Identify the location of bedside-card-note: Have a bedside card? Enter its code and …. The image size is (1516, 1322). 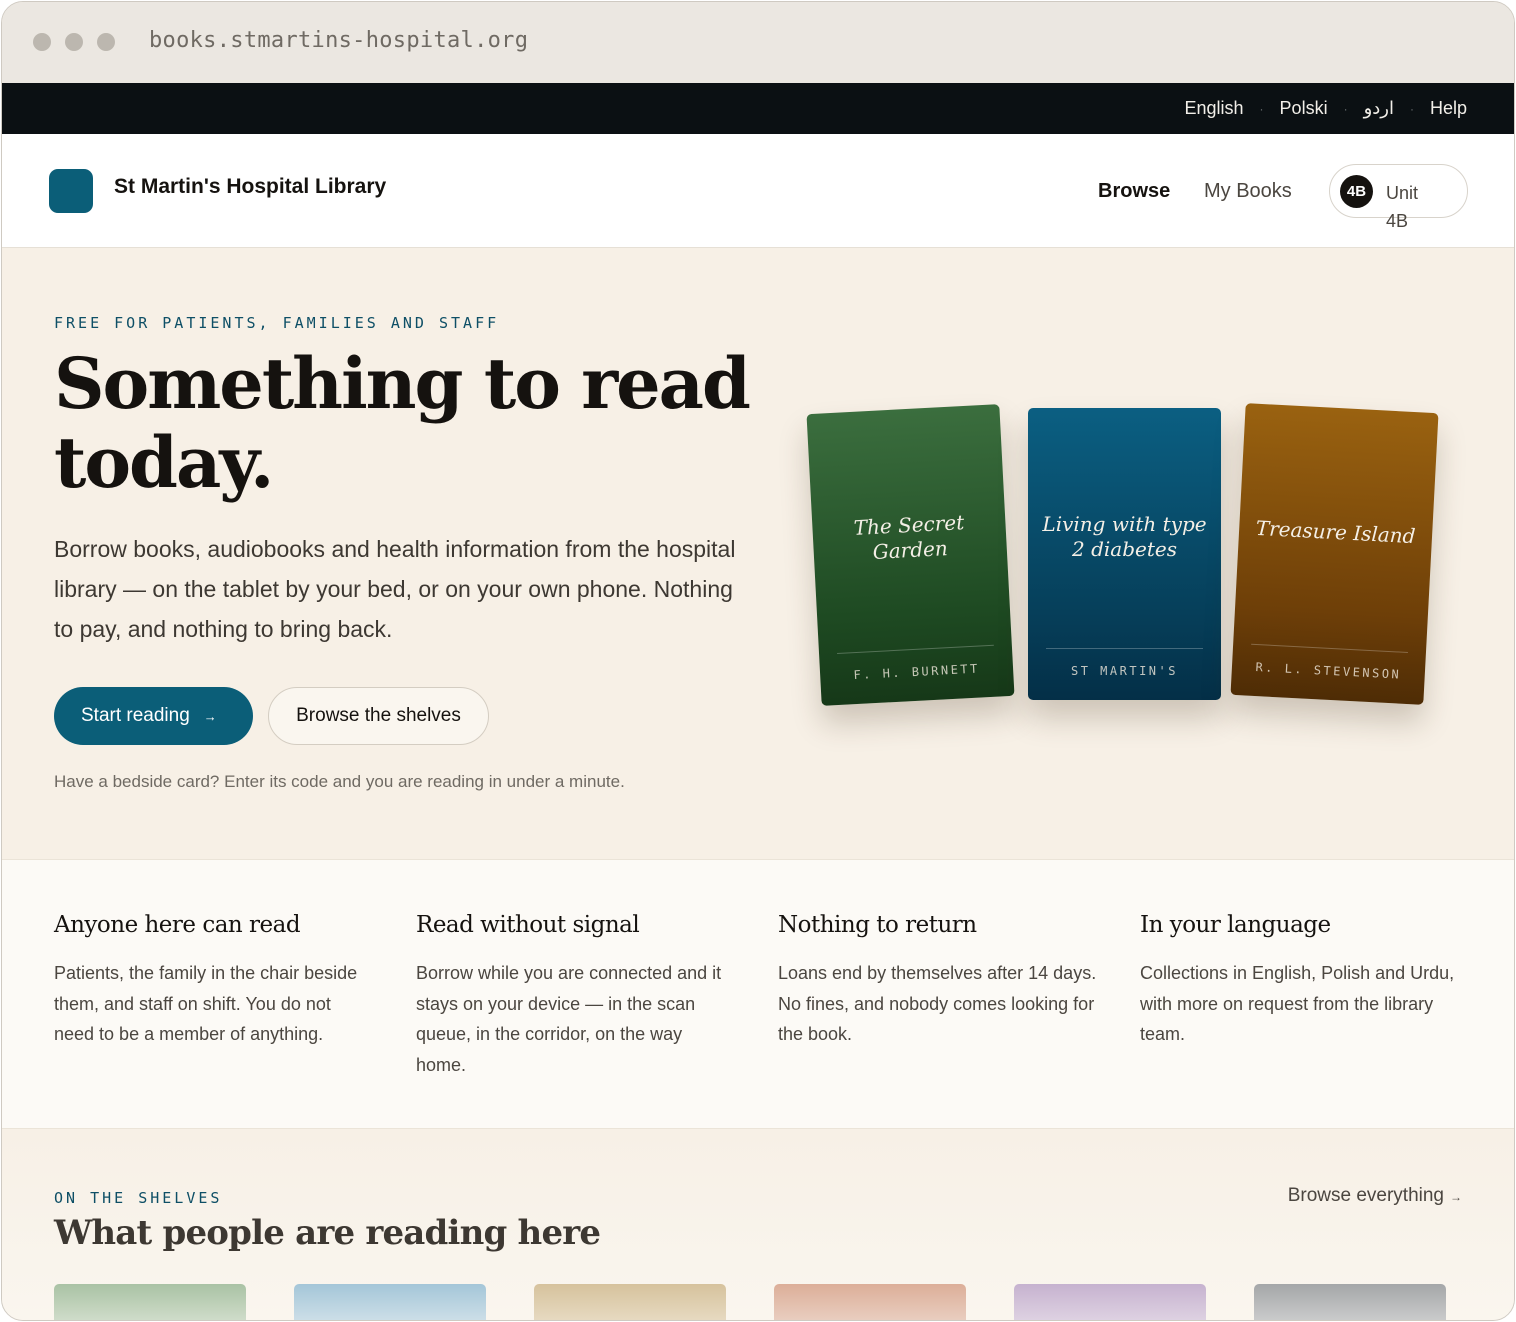
(339, 781).